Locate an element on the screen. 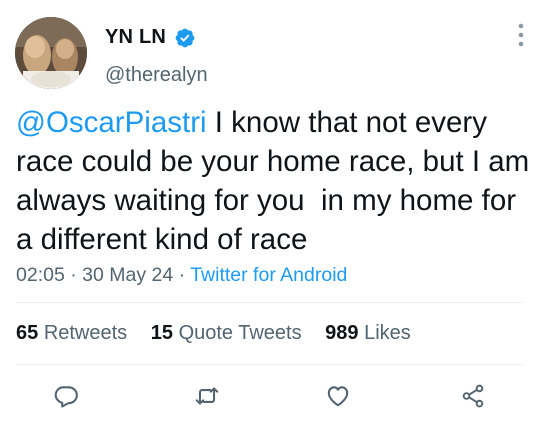 The width and height of the screenshot is (540, 427). tweet-time: 02:05 is located at coordinates (40, 275).